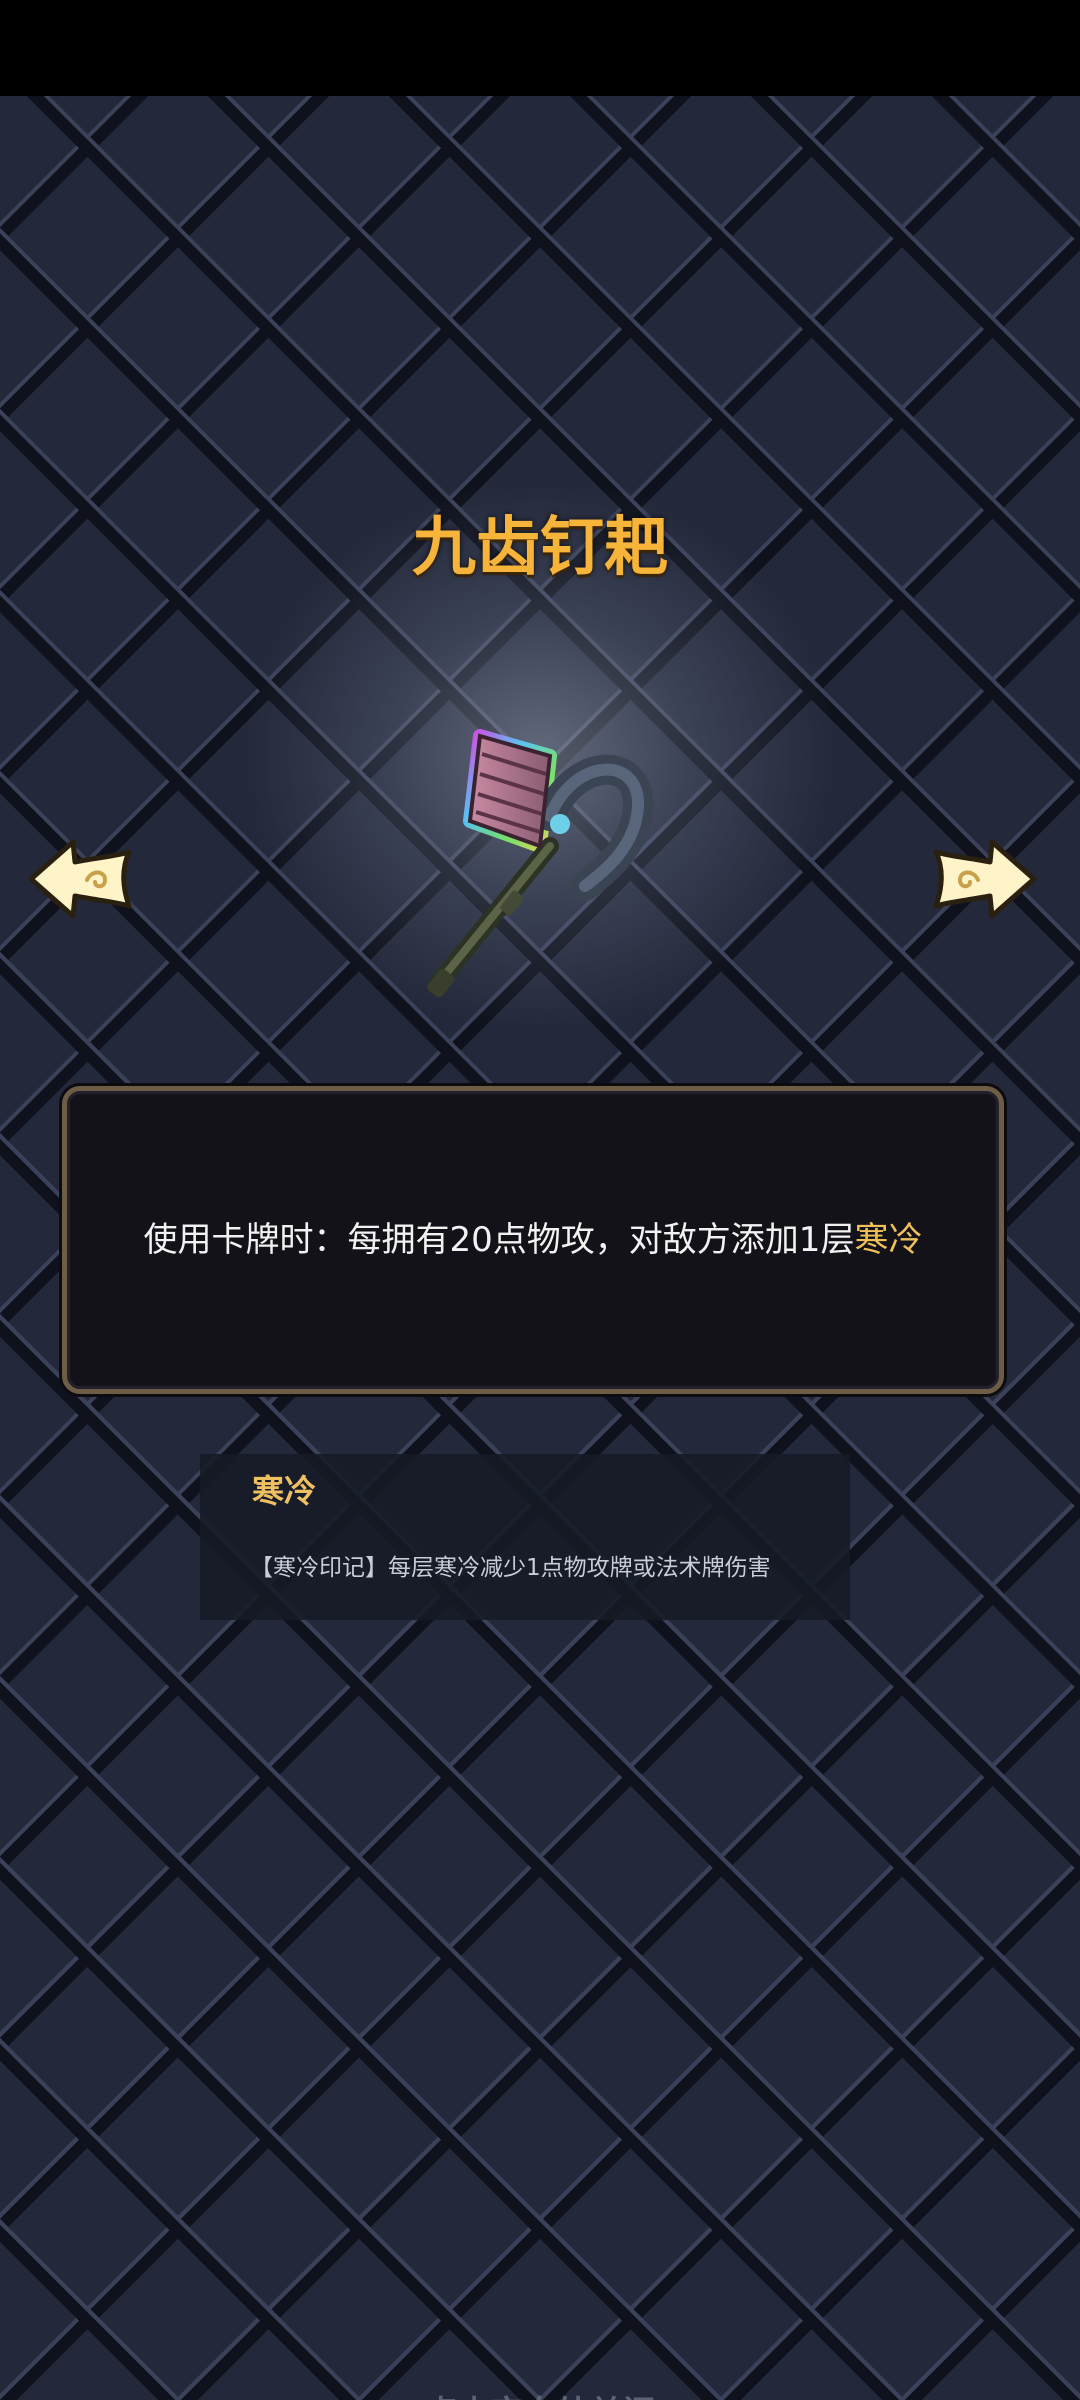  What do you see at coordinates (284, 1491) in the screenshot?
I see `keyword-title: 寒冷` at bounding box center [284, 1491].